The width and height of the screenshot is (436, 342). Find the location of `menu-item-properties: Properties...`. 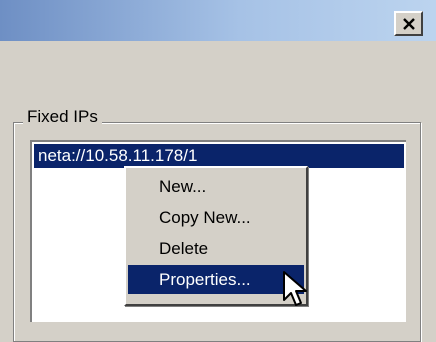

menu-item-properties: Properties... is located at coordinates (216, 279).